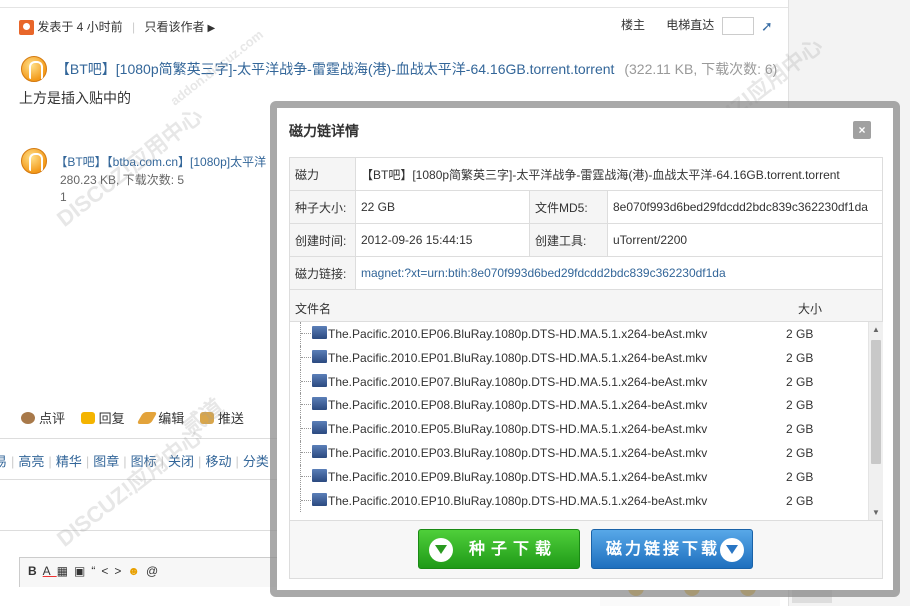  What do you see at coordinates (211, 28) in the screenshot?
I see `triangle-right-icon: ▶` at bounding box center [211, 28].